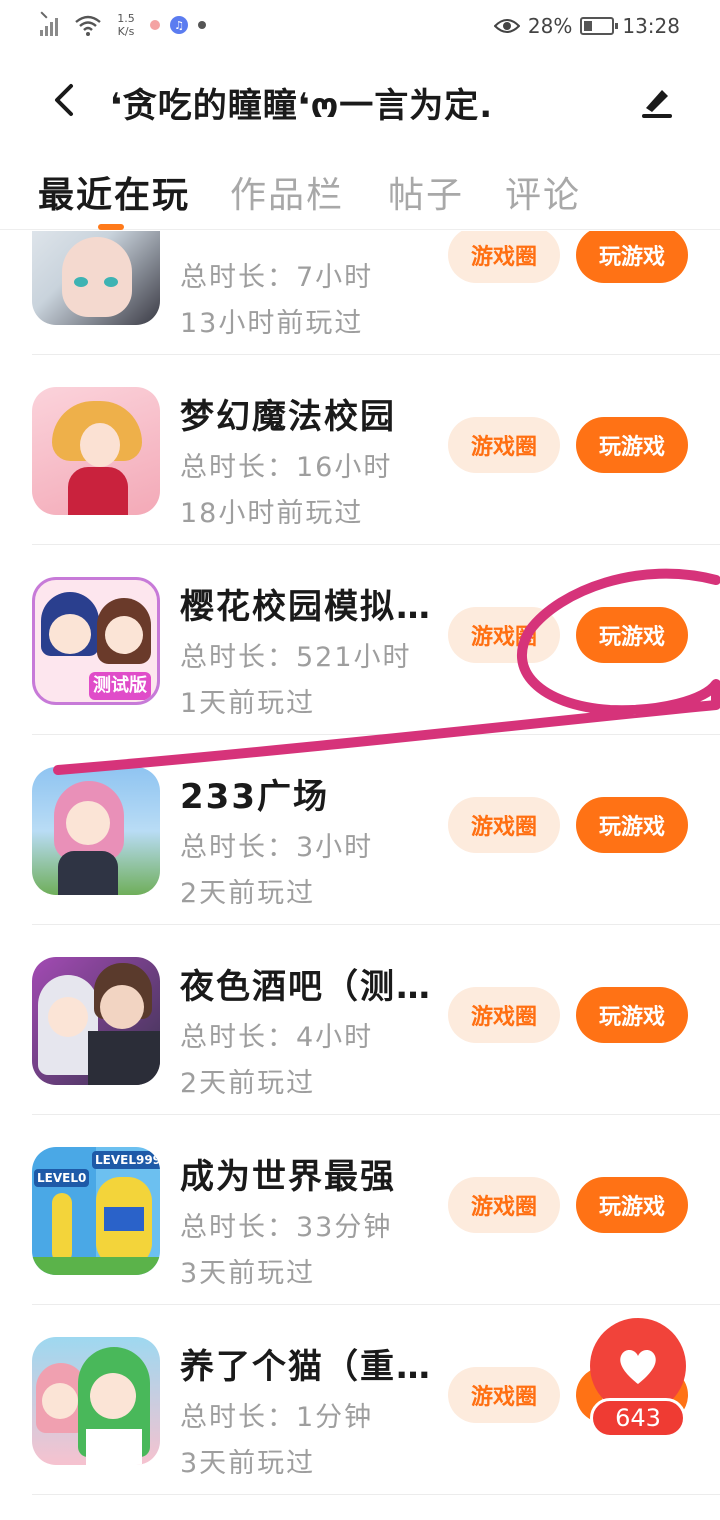  What do you see at coordinates (286, 467) in the screenshot?
I see `game-duration: 总时长：16小时` at bounding box center [286, 467].